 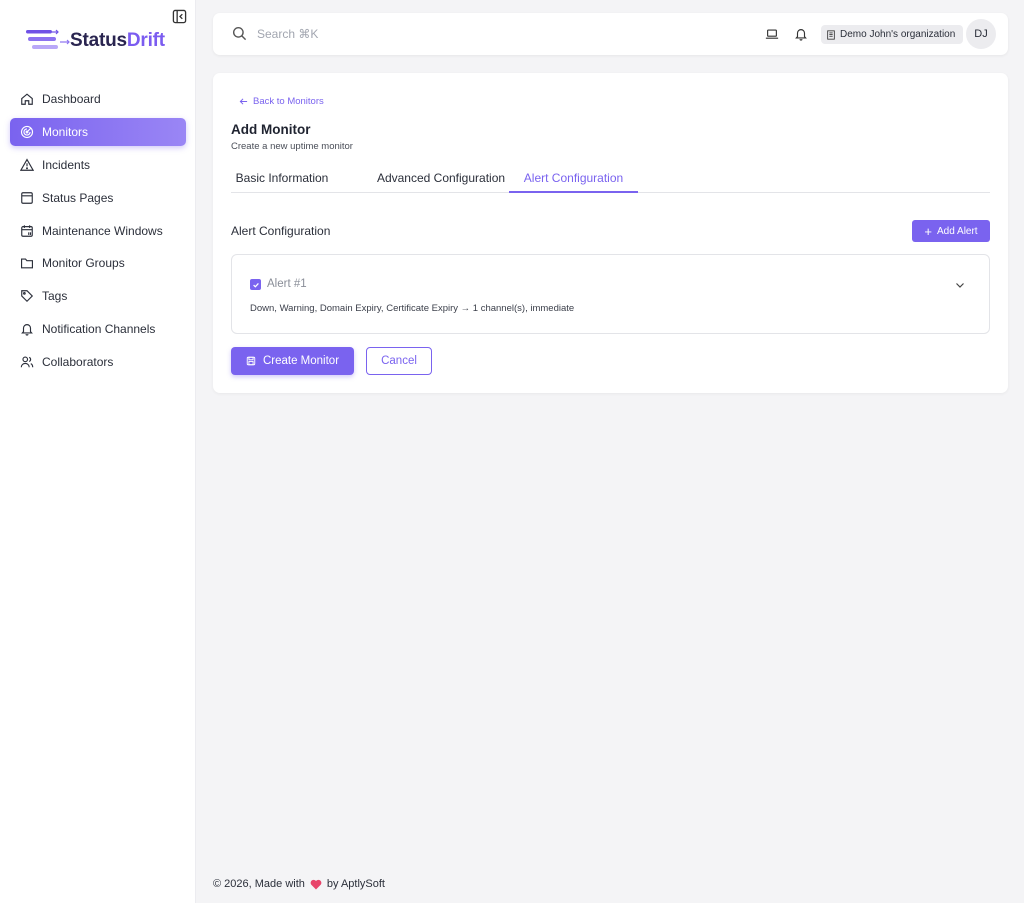 What do you see at coordinates (27, 164) in the screenshot?
I see `warning-icon` at bounding box center [27, 164].